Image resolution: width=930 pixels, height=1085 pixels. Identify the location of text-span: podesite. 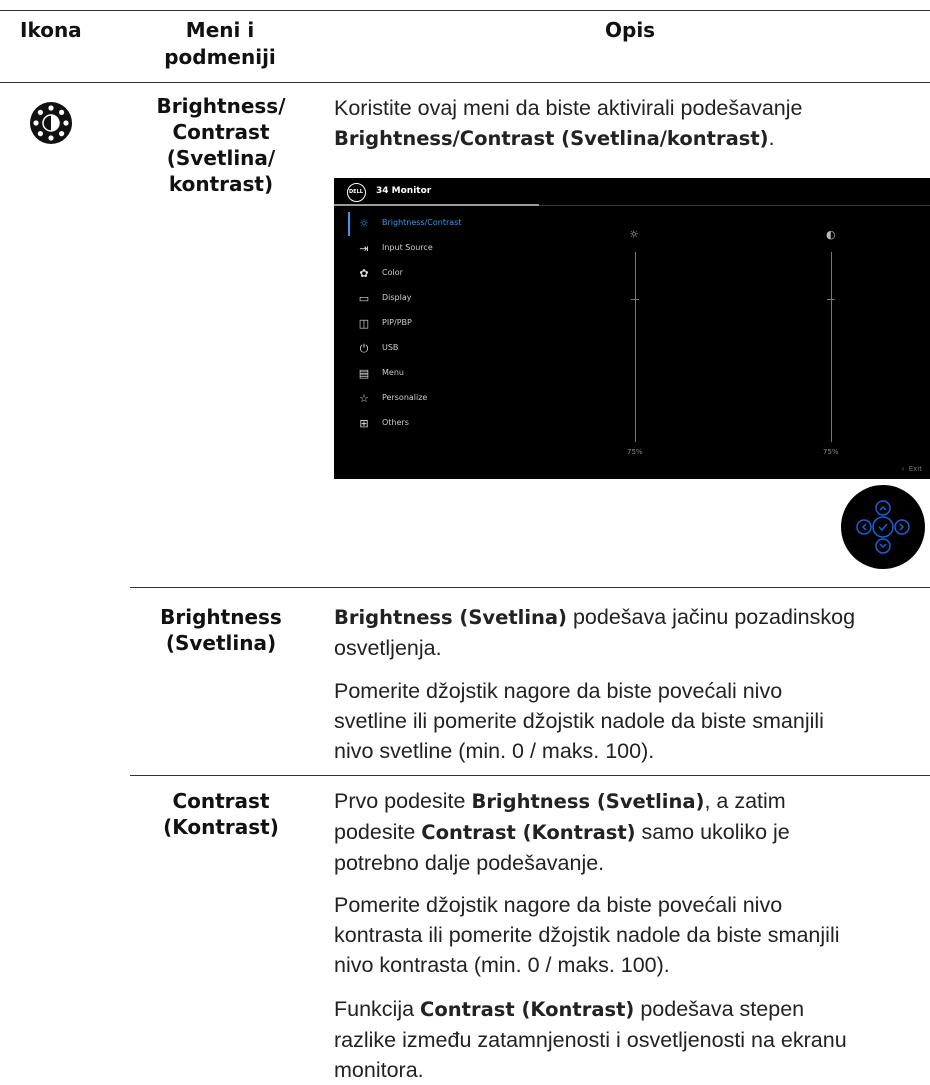
(378, 832).